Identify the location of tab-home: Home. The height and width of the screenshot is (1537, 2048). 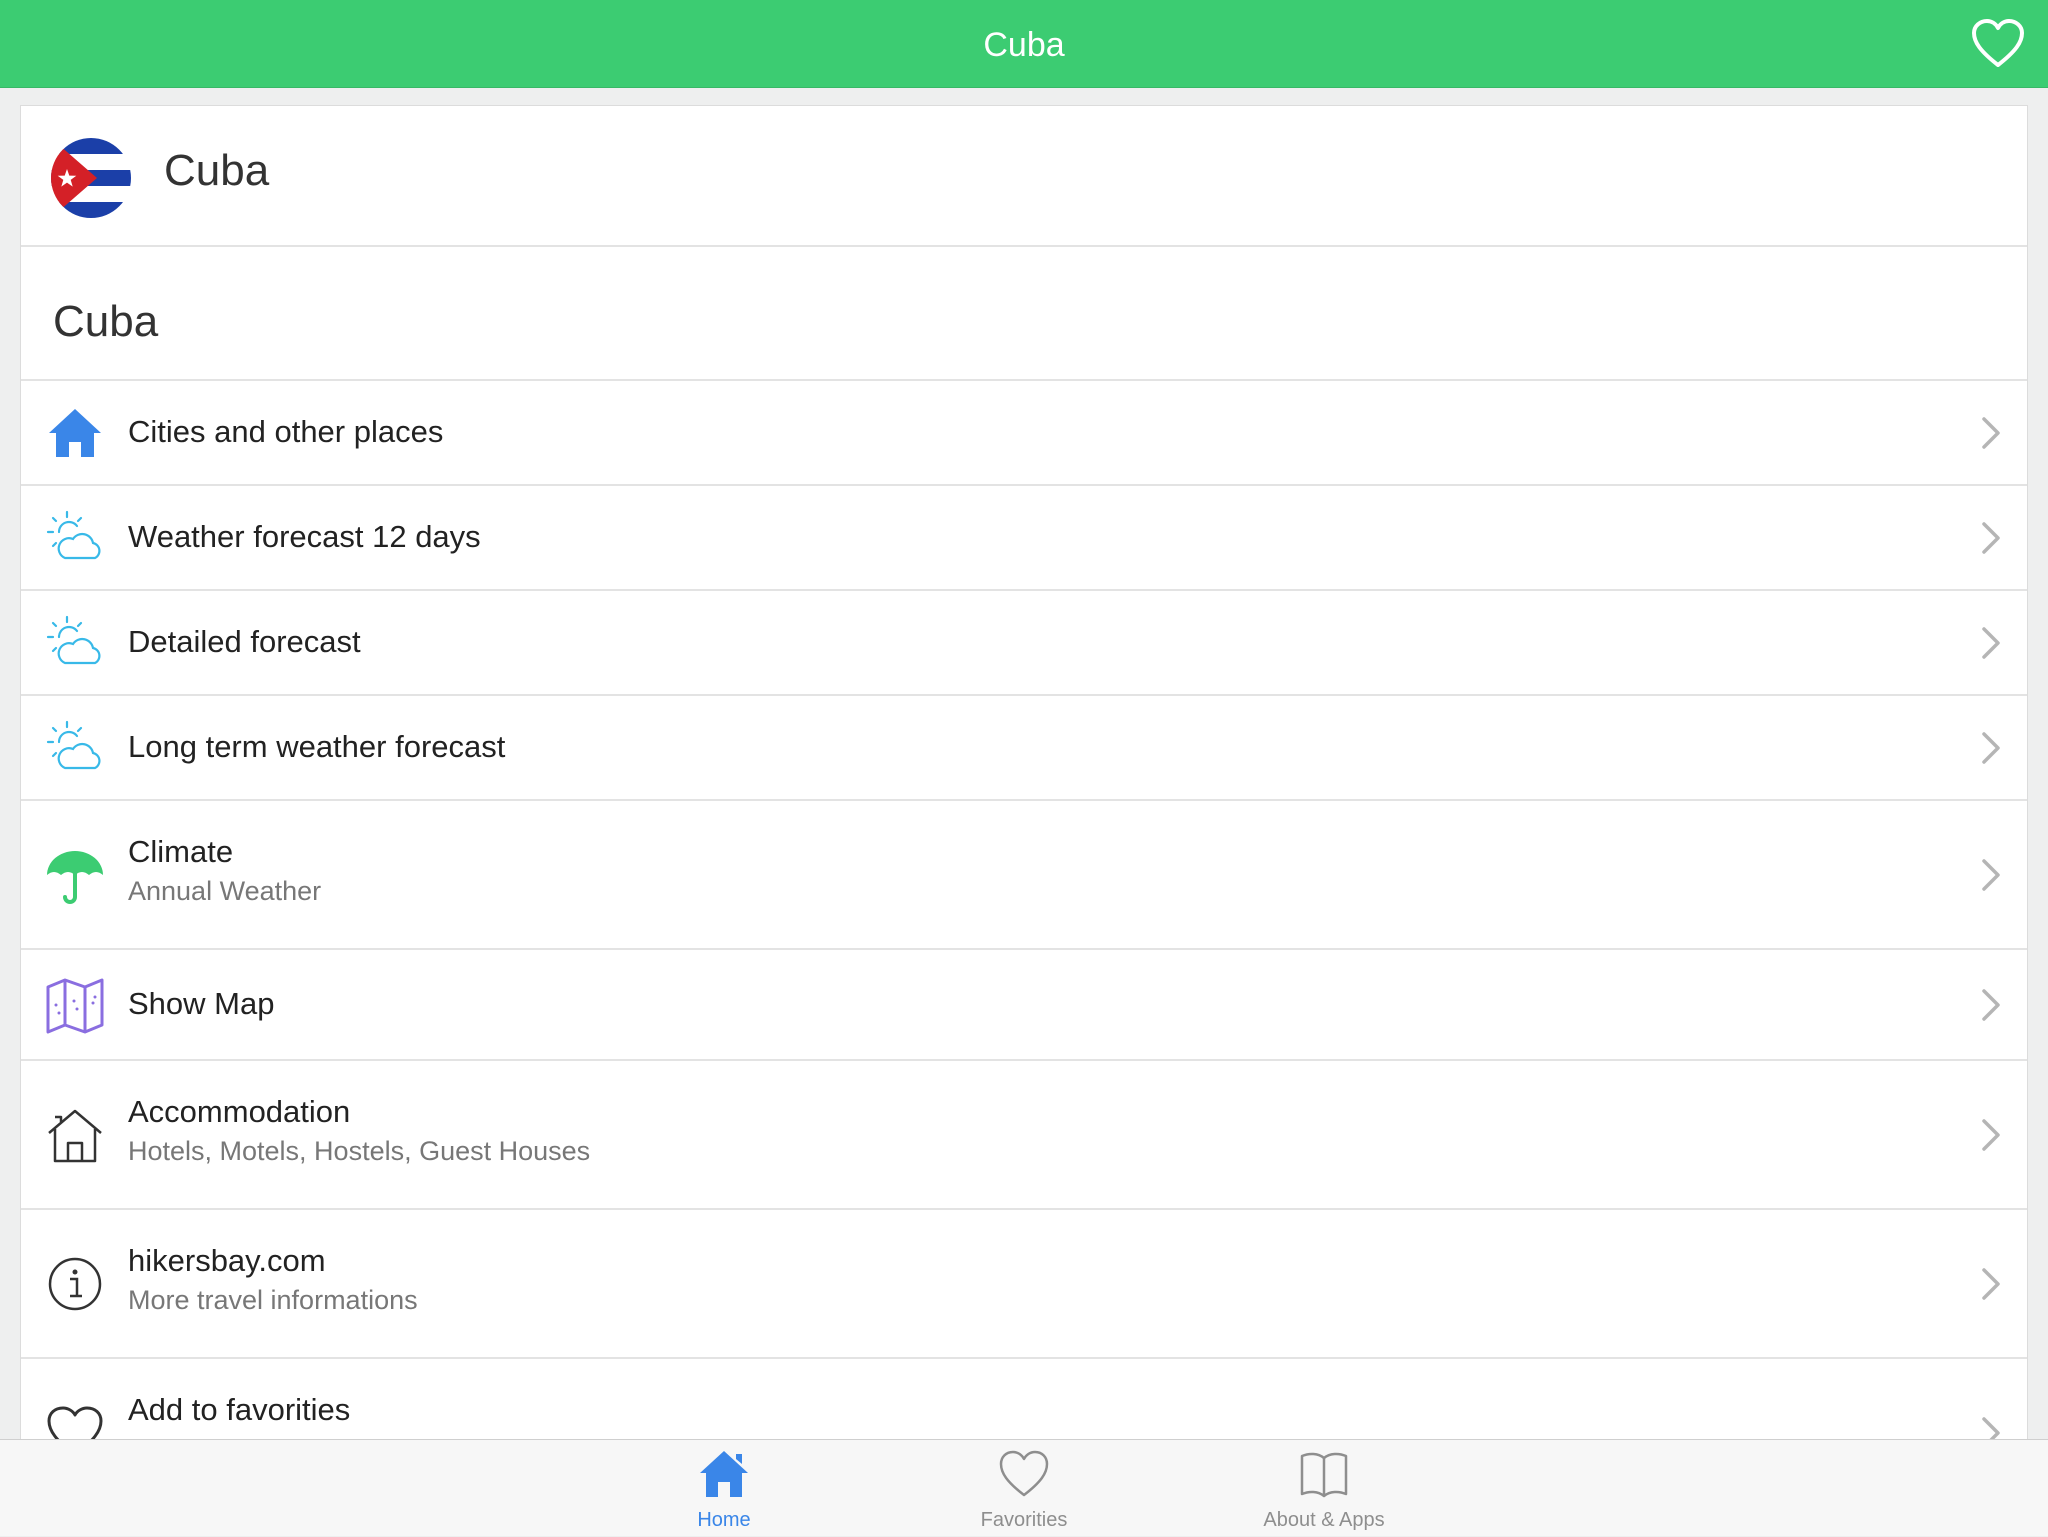
(724, 1488).